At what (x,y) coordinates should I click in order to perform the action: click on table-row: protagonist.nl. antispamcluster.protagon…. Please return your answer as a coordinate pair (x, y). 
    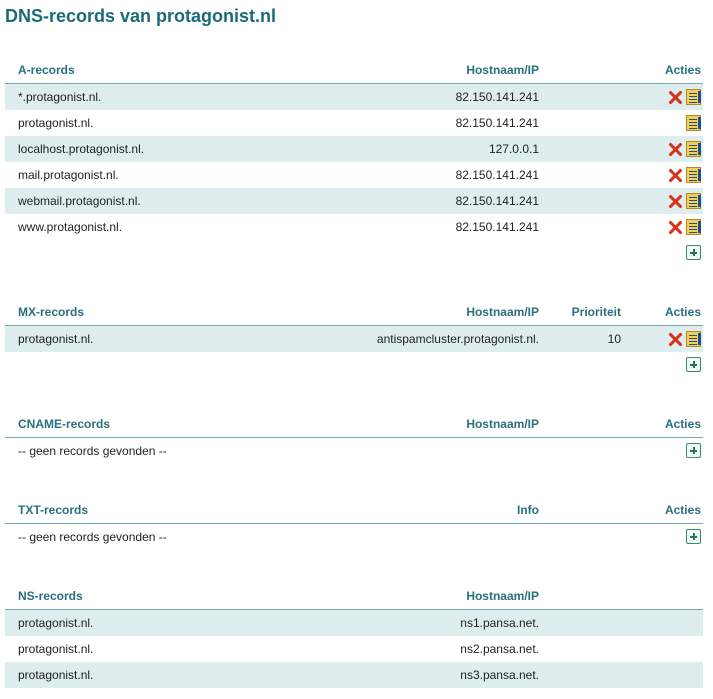
    Looking at the image, I should click on (354, 339).